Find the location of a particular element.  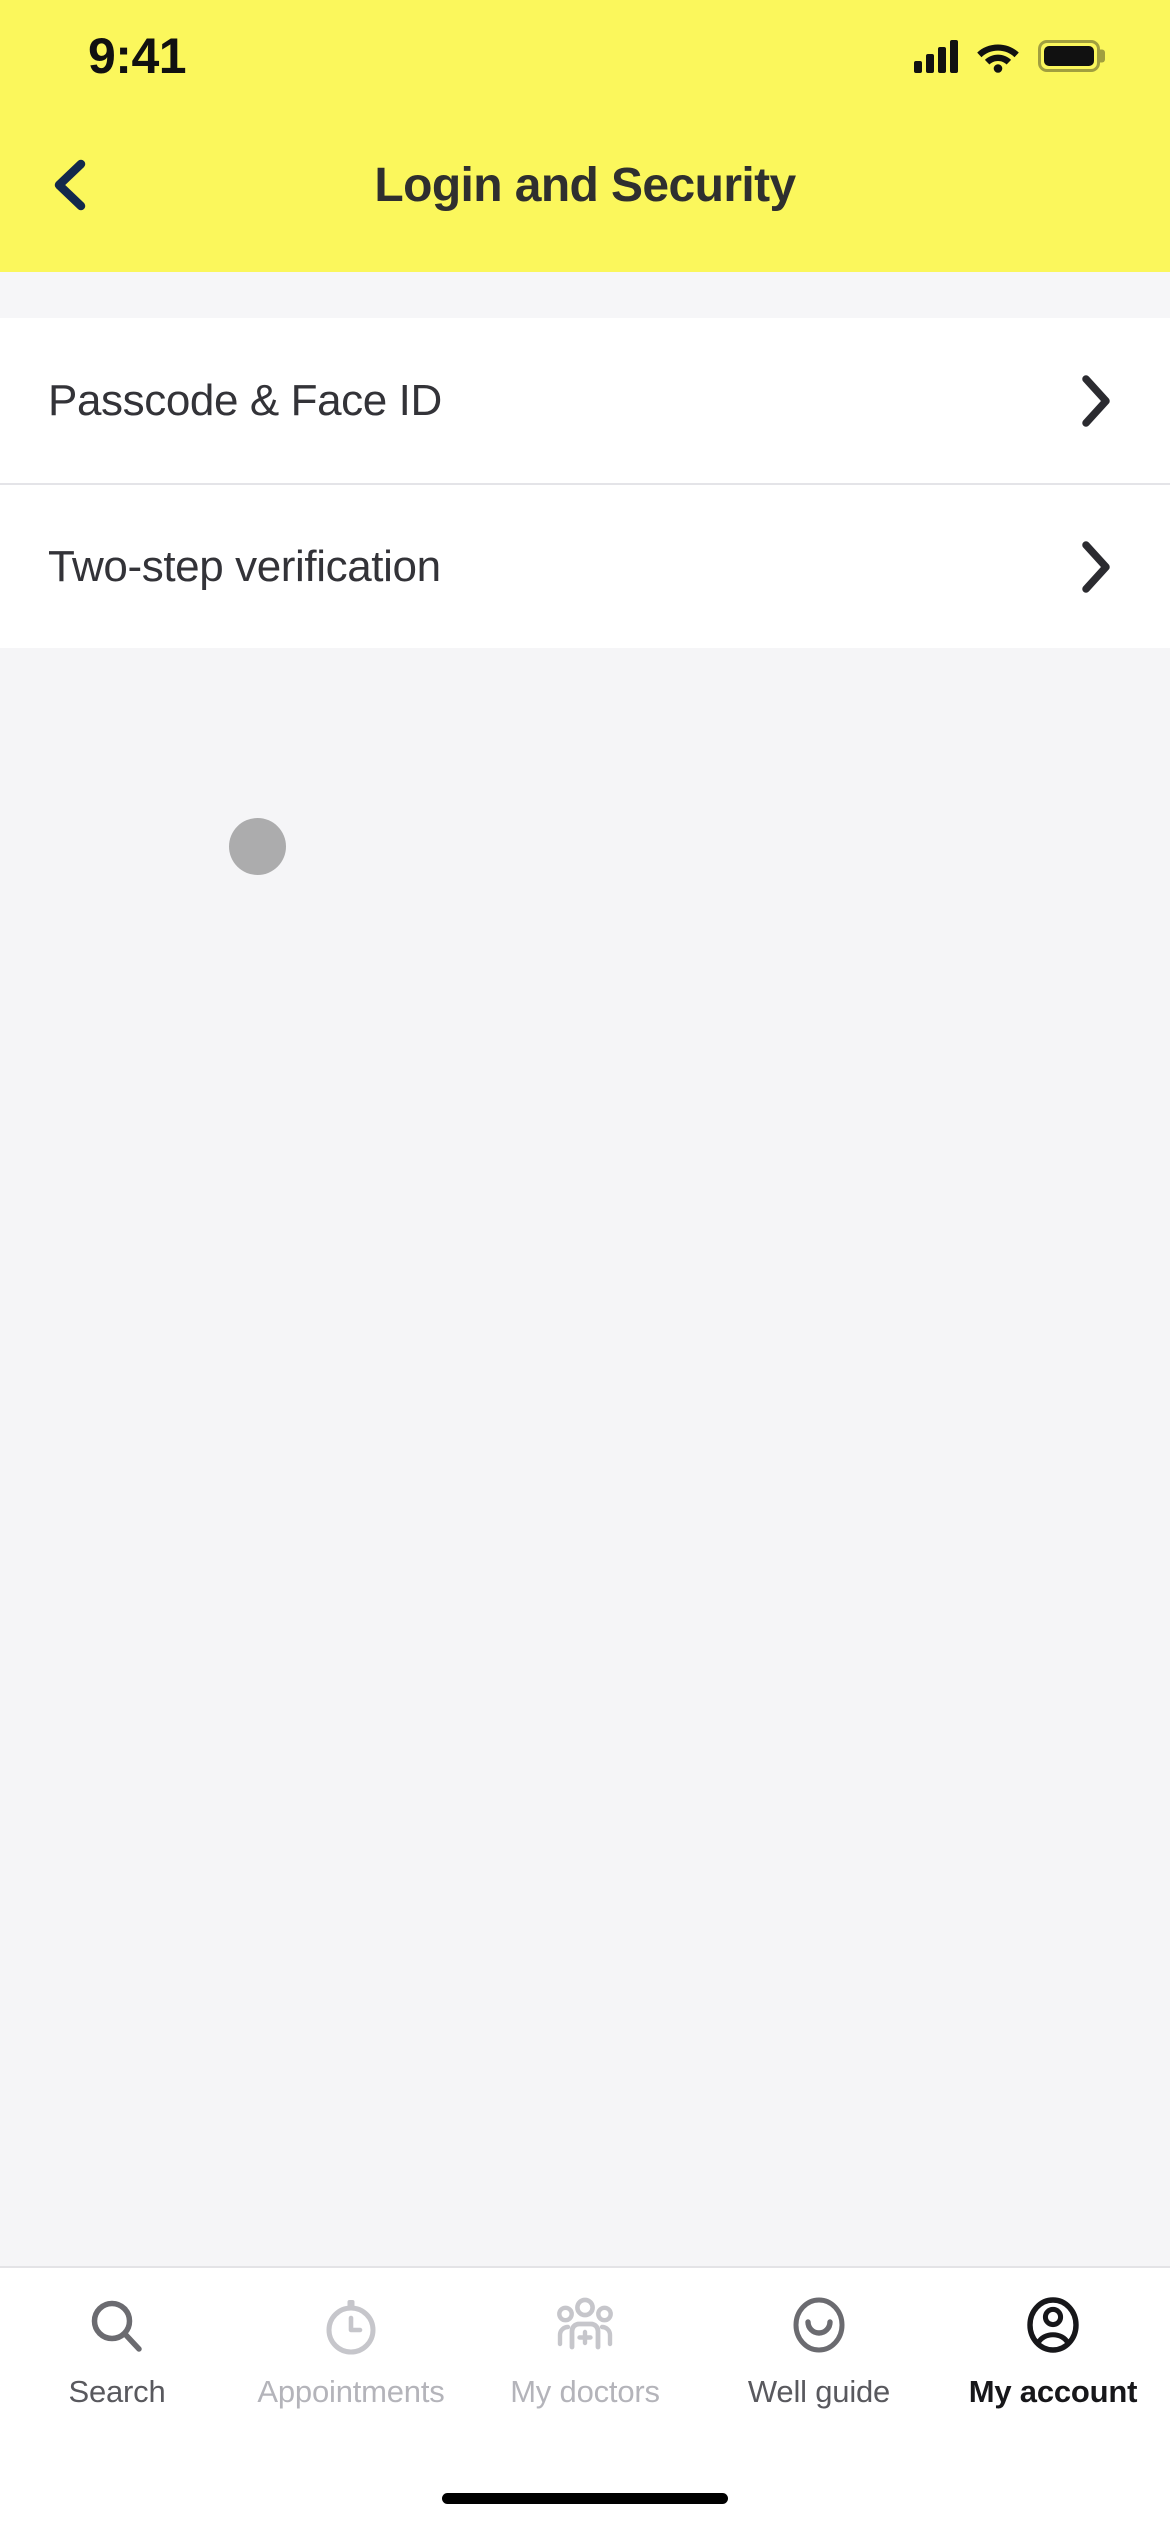

navigation-bar: Login and Security is located at coordinates (585, 185).